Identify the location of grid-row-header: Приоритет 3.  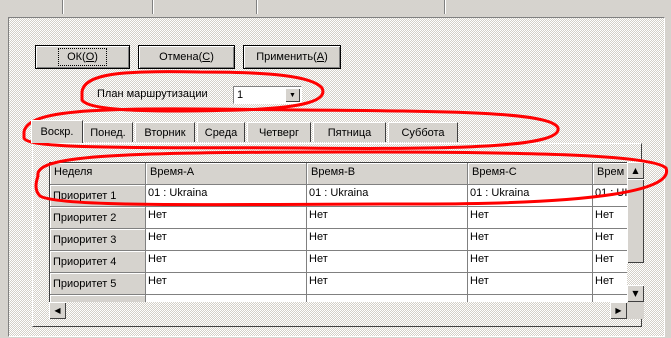
(98, 240).